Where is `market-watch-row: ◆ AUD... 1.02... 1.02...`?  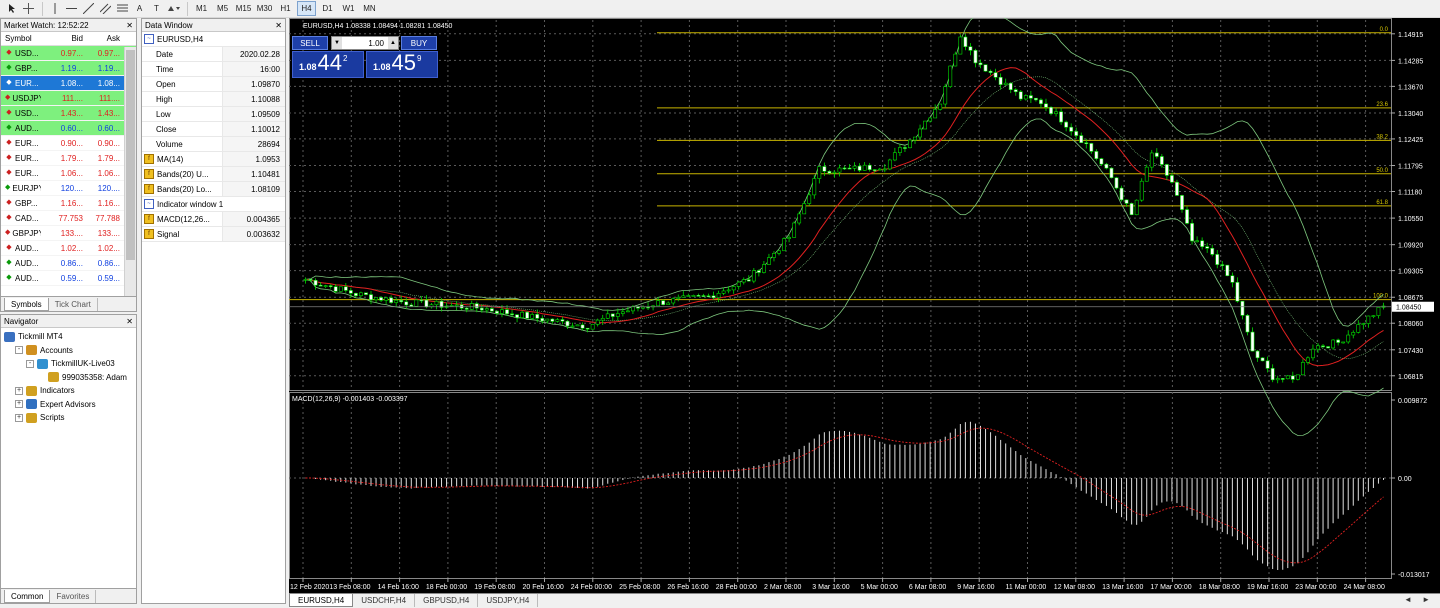
market-watch-row: ◆ AUD... 1.02... 1.02... is located at coordinates (68, 248).